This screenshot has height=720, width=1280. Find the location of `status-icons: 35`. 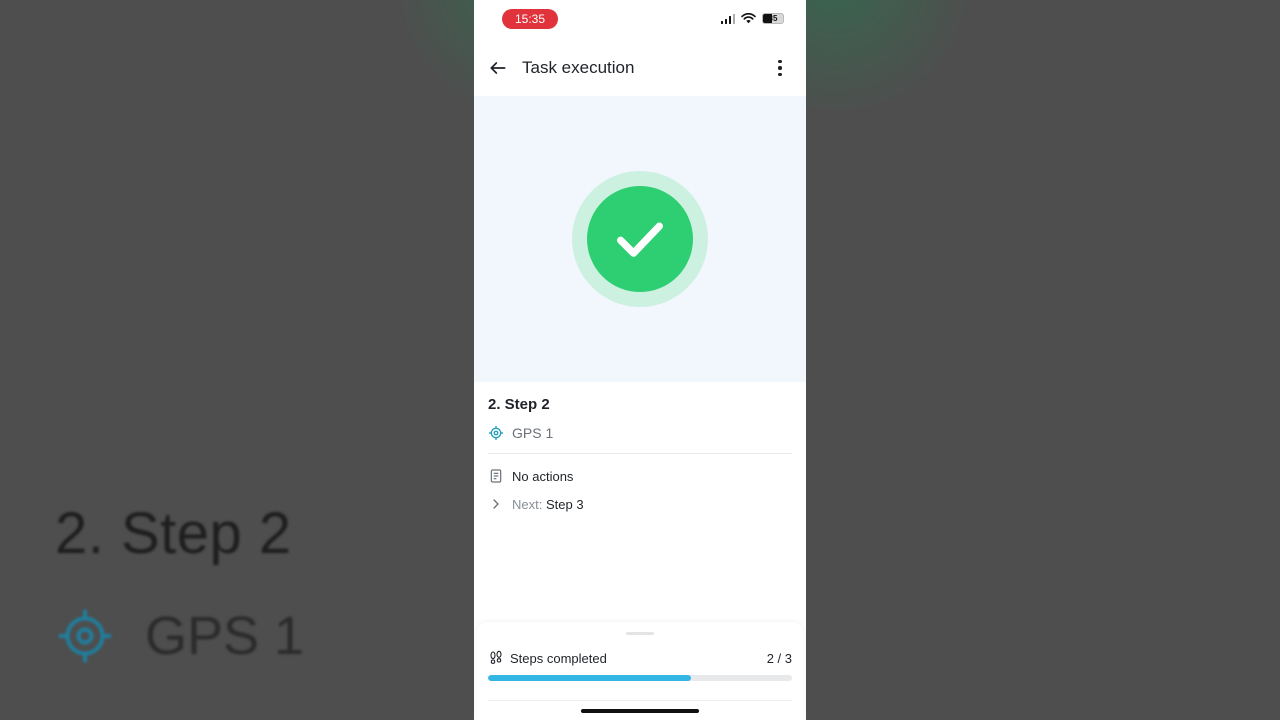

status-icons: 35 is located at coordinates (752, 18).